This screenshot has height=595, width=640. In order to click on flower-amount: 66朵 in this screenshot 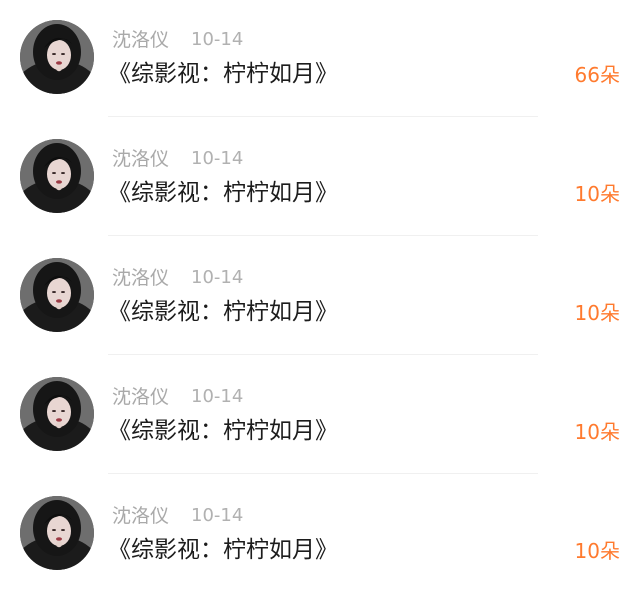, I will do `click(597, 75)`.